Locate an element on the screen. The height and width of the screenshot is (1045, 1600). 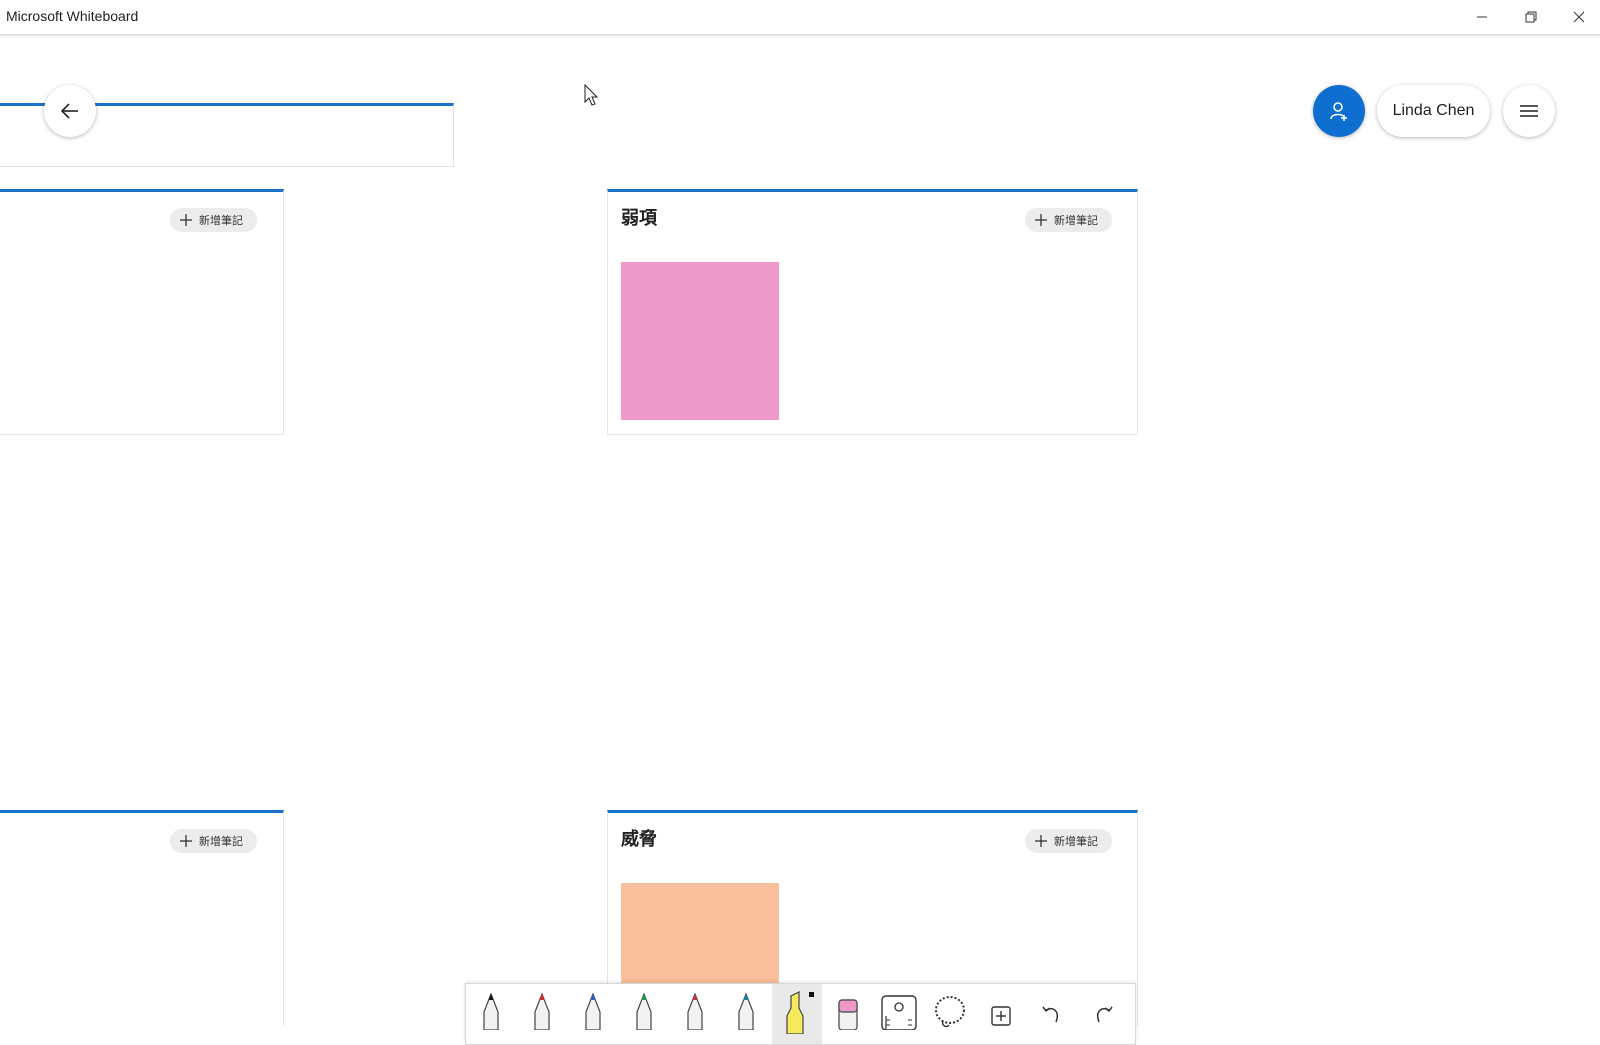
pen-black-tool is located at coordinates (491, 1014).